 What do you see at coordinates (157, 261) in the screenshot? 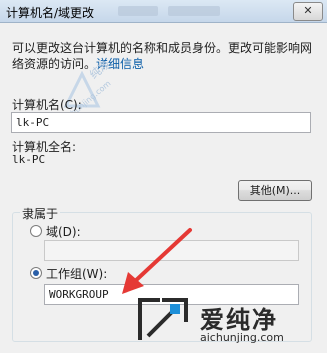
I see `red-arrow-icon` at bounding box center [157, 261].